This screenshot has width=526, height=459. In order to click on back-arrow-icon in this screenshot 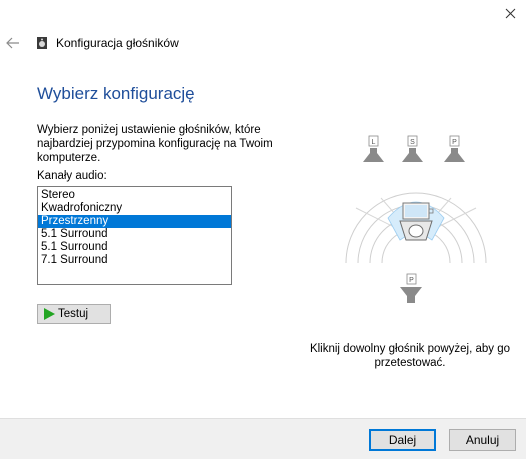, I will do `click(12, 43)`.